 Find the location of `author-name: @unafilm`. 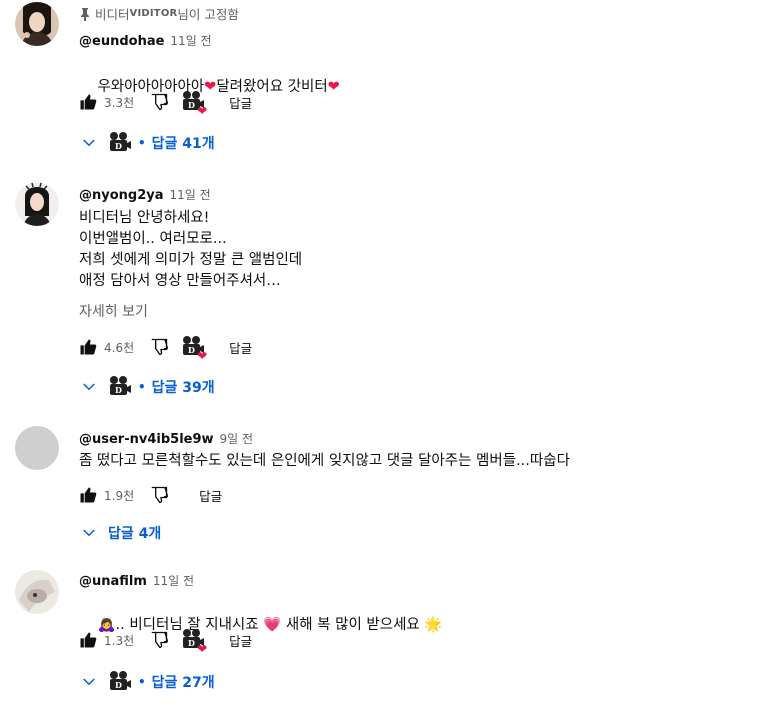

author-name: @unafilm is located at coordinates (113, 581).